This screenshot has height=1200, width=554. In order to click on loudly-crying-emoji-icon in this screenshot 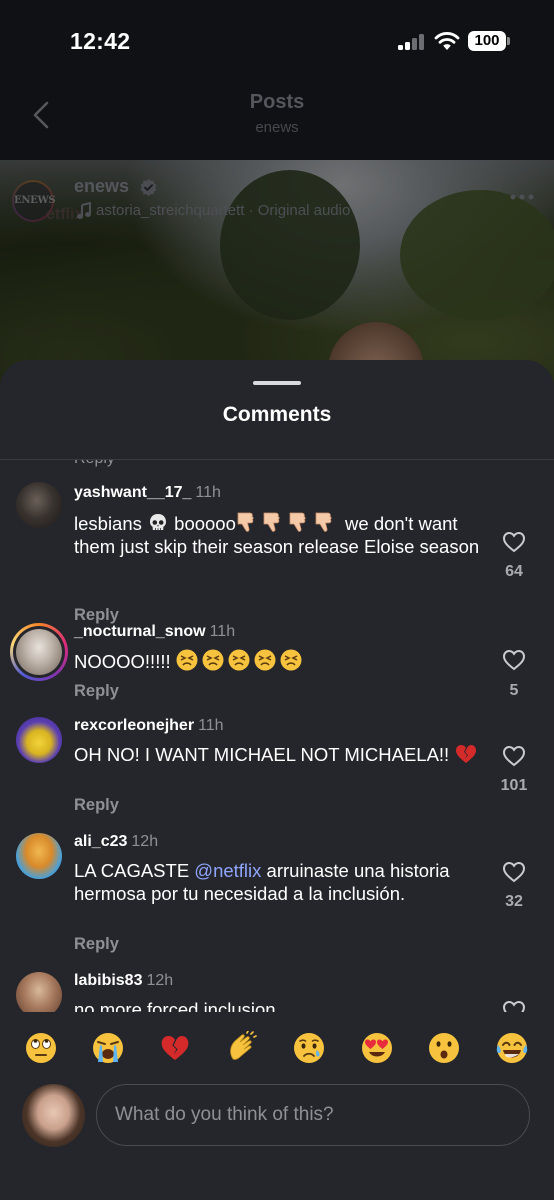, I will do `click(108, 1048)`.